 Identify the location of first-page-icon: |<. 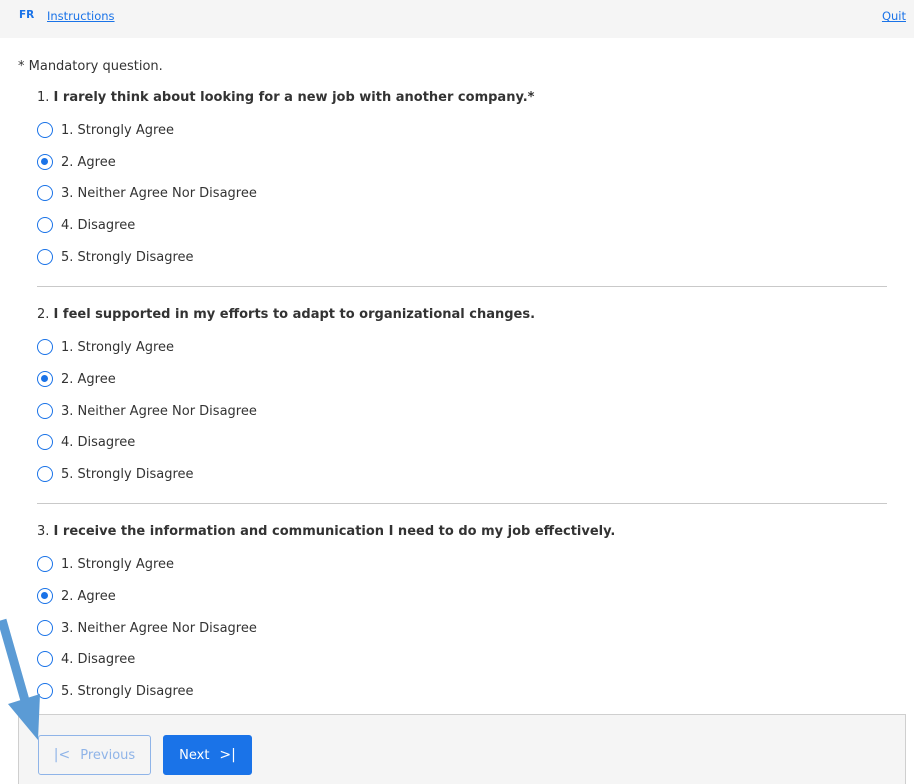
(62, 755).